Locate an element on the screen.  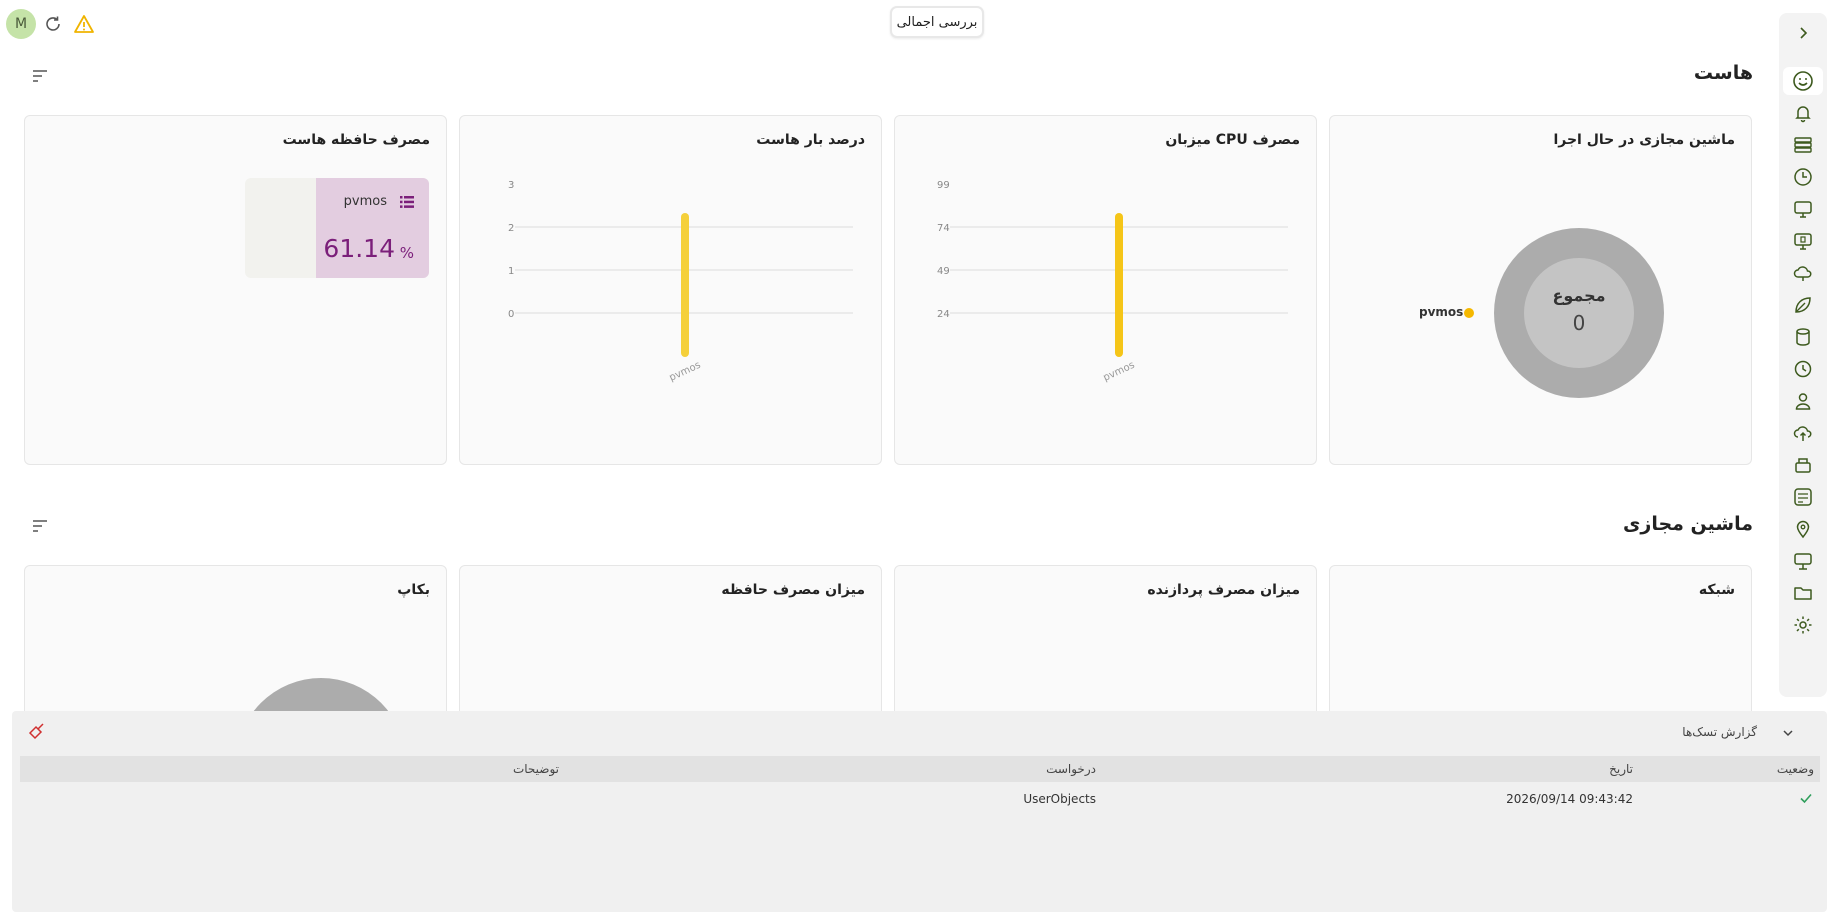
folder-icon is located at coordinates (1803, 593).